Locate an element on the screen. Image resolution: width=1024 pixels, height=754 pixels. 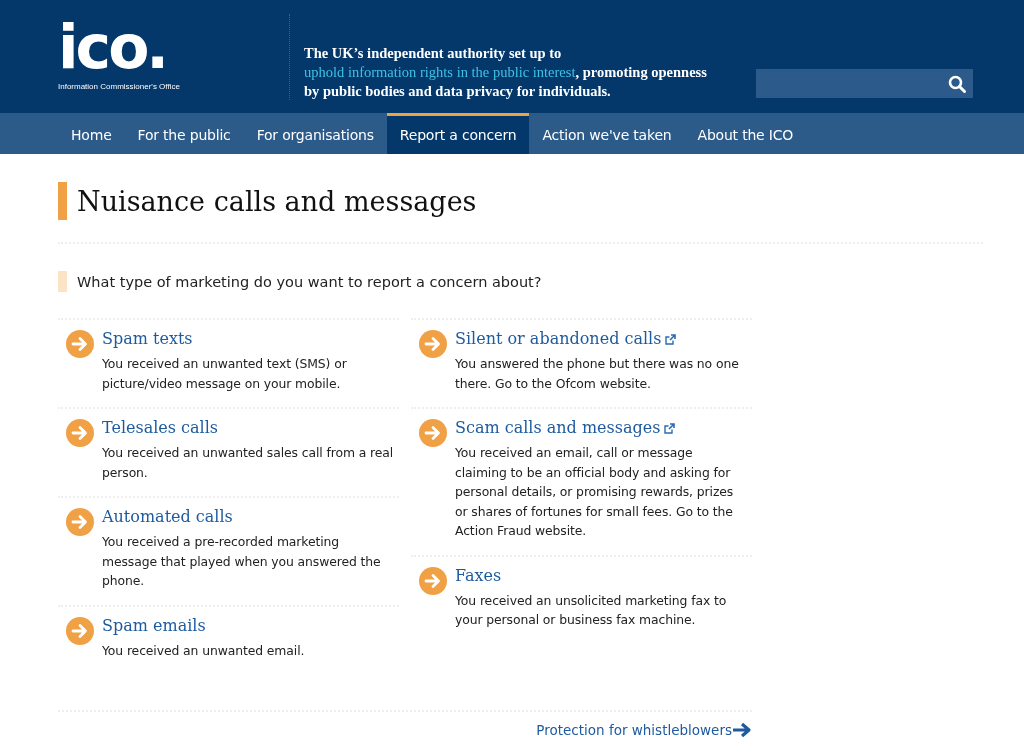
option-description: You answered the phone but there was no one there. Go to the Ofcom website. is located at coordinates (597, 374).